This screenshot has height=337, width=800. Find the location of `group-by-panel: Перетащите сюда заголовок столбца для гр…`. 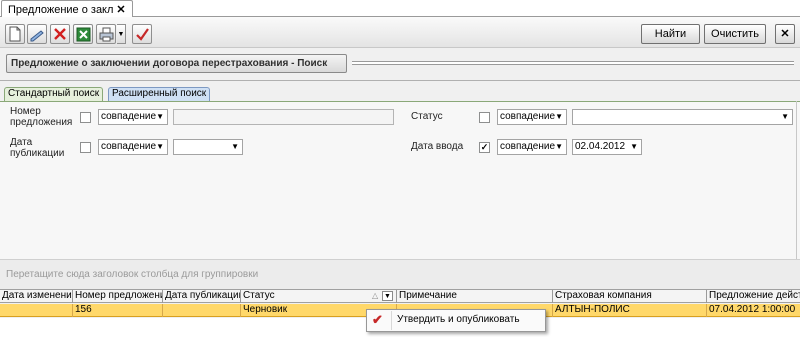

group-by-panel: Перетащите сюда заголовок столбца для гр… is located at coordinates (400, 274).